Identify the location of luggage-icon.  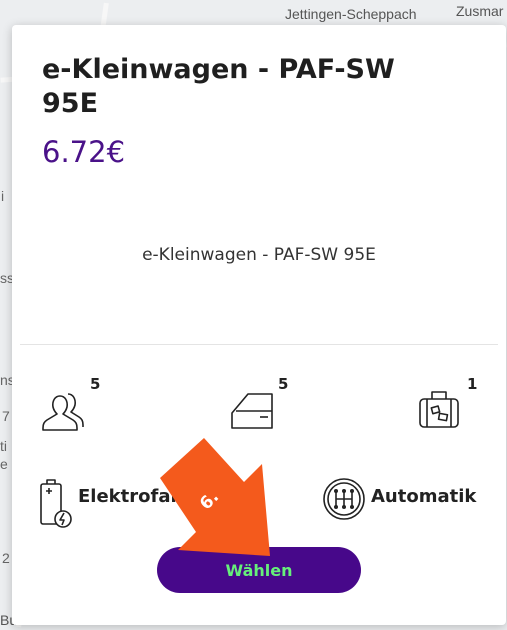
(439, 409).